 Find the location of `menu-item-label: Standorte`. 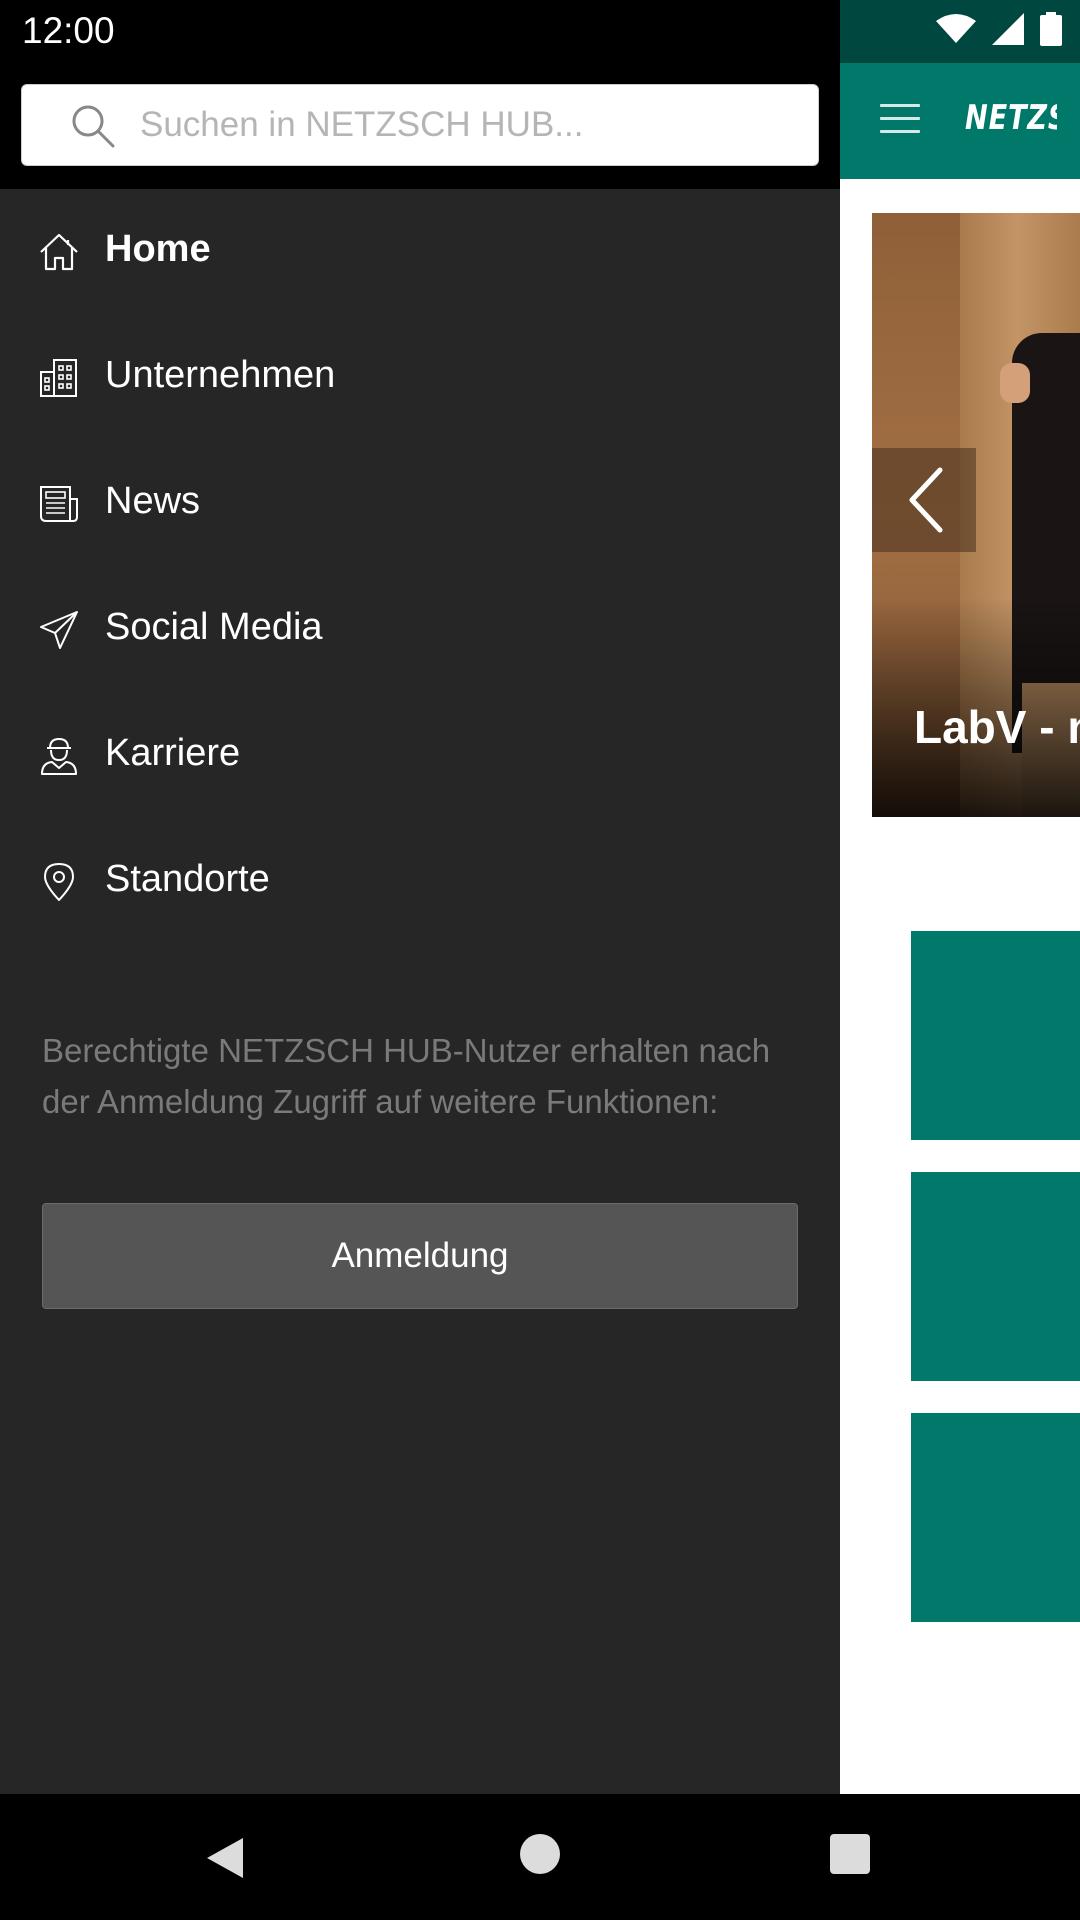

menu-item-label: Standorte is located at coordinates (187, 879).